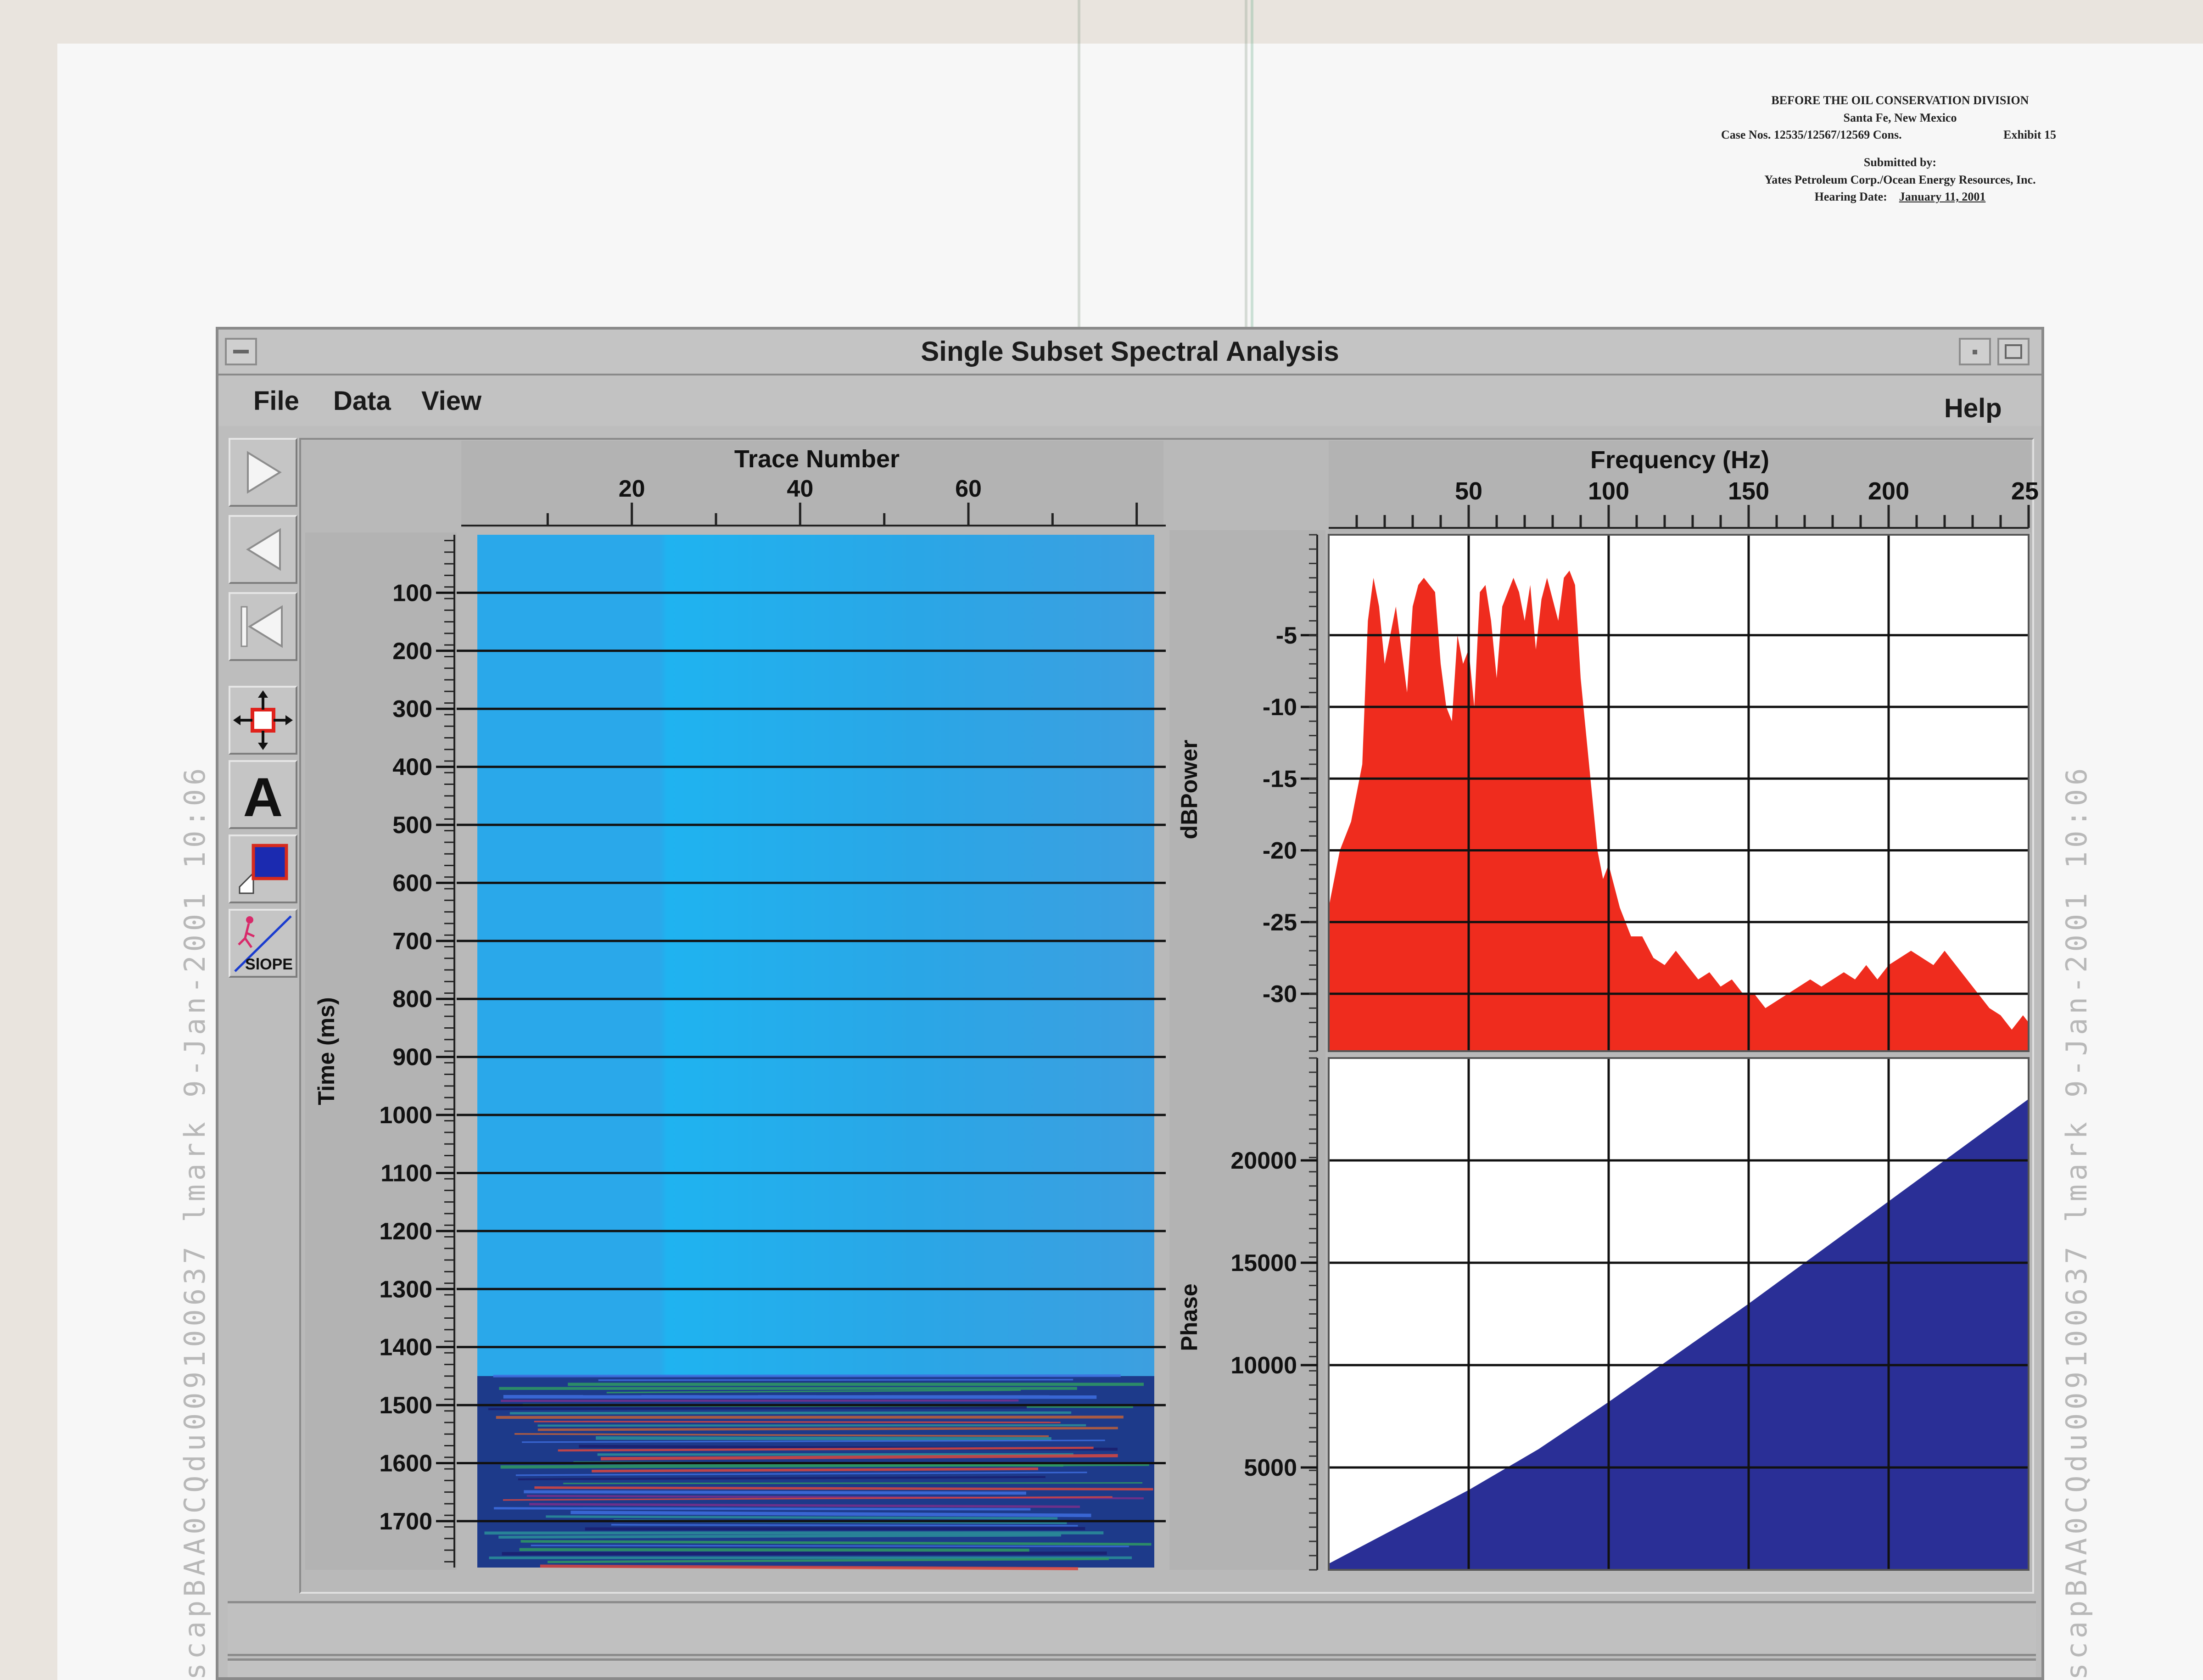  Describe the element at coordinates (1749, 491) in the screenshot. I see `freq-tick-label: 150` at that location.